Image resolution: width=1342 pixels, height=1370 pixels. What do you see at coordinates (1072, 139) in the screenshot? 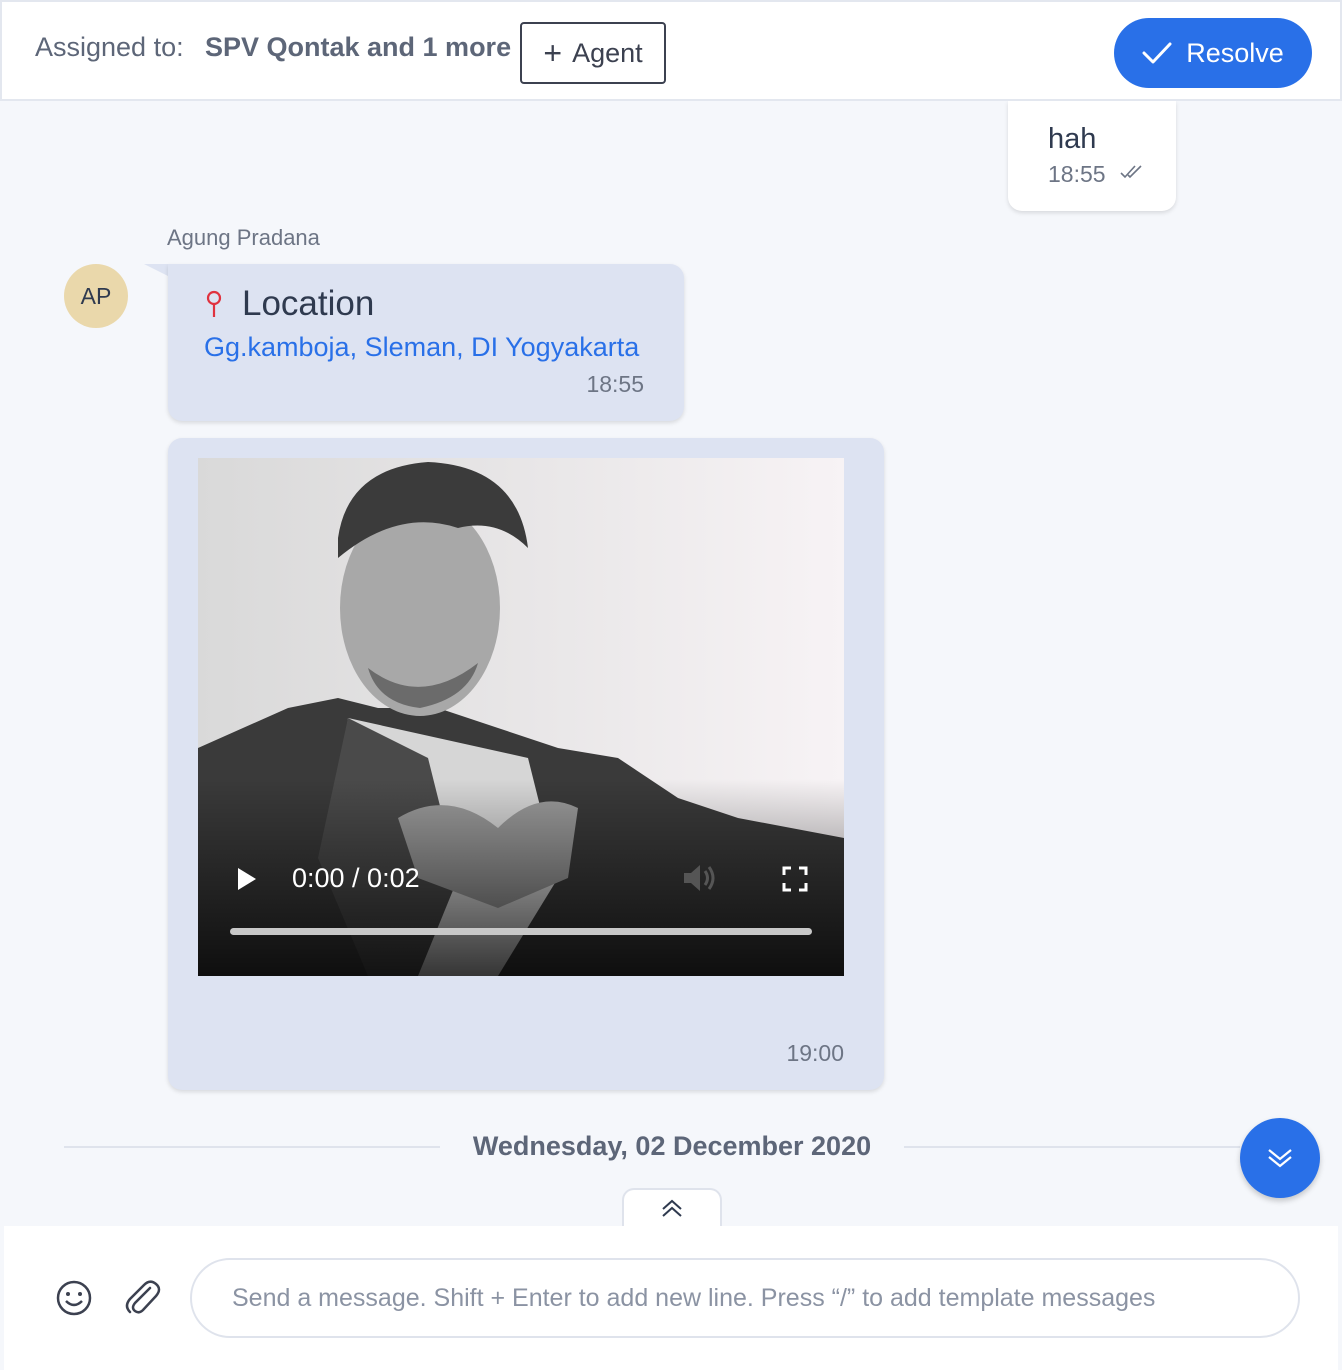
I see `message-text: hah` at bounding box center [1072, 139].